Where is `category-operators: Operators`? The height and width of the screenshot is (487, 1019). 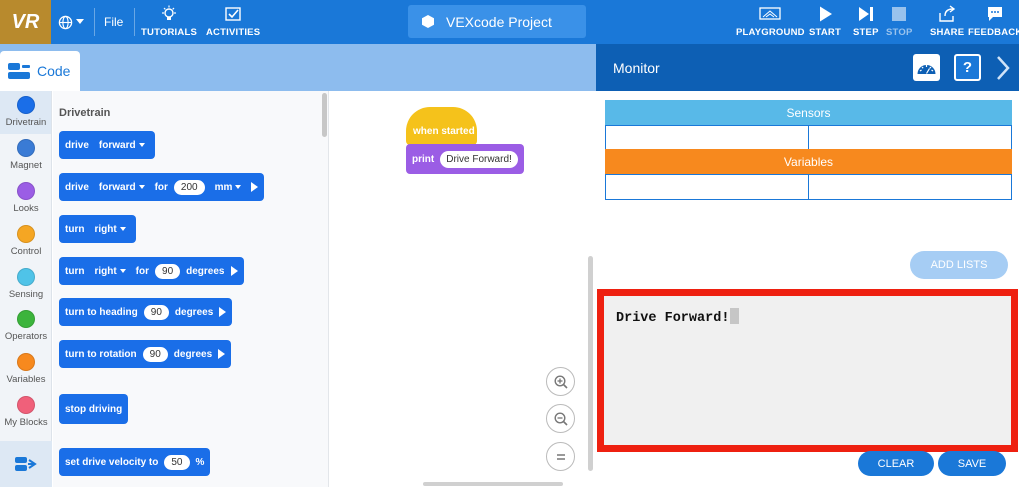
category-operators: Operators is located at coordinates (25, 326).